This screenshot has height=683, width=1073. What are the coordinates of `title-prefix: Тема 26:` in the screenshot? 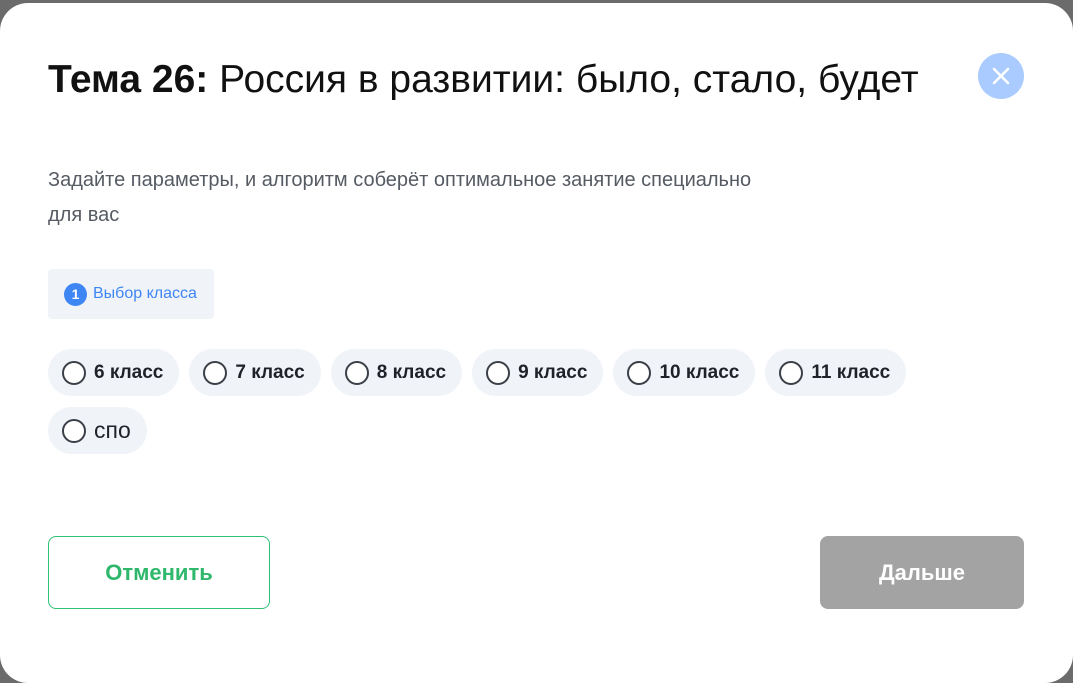 It's located at (128, 79).